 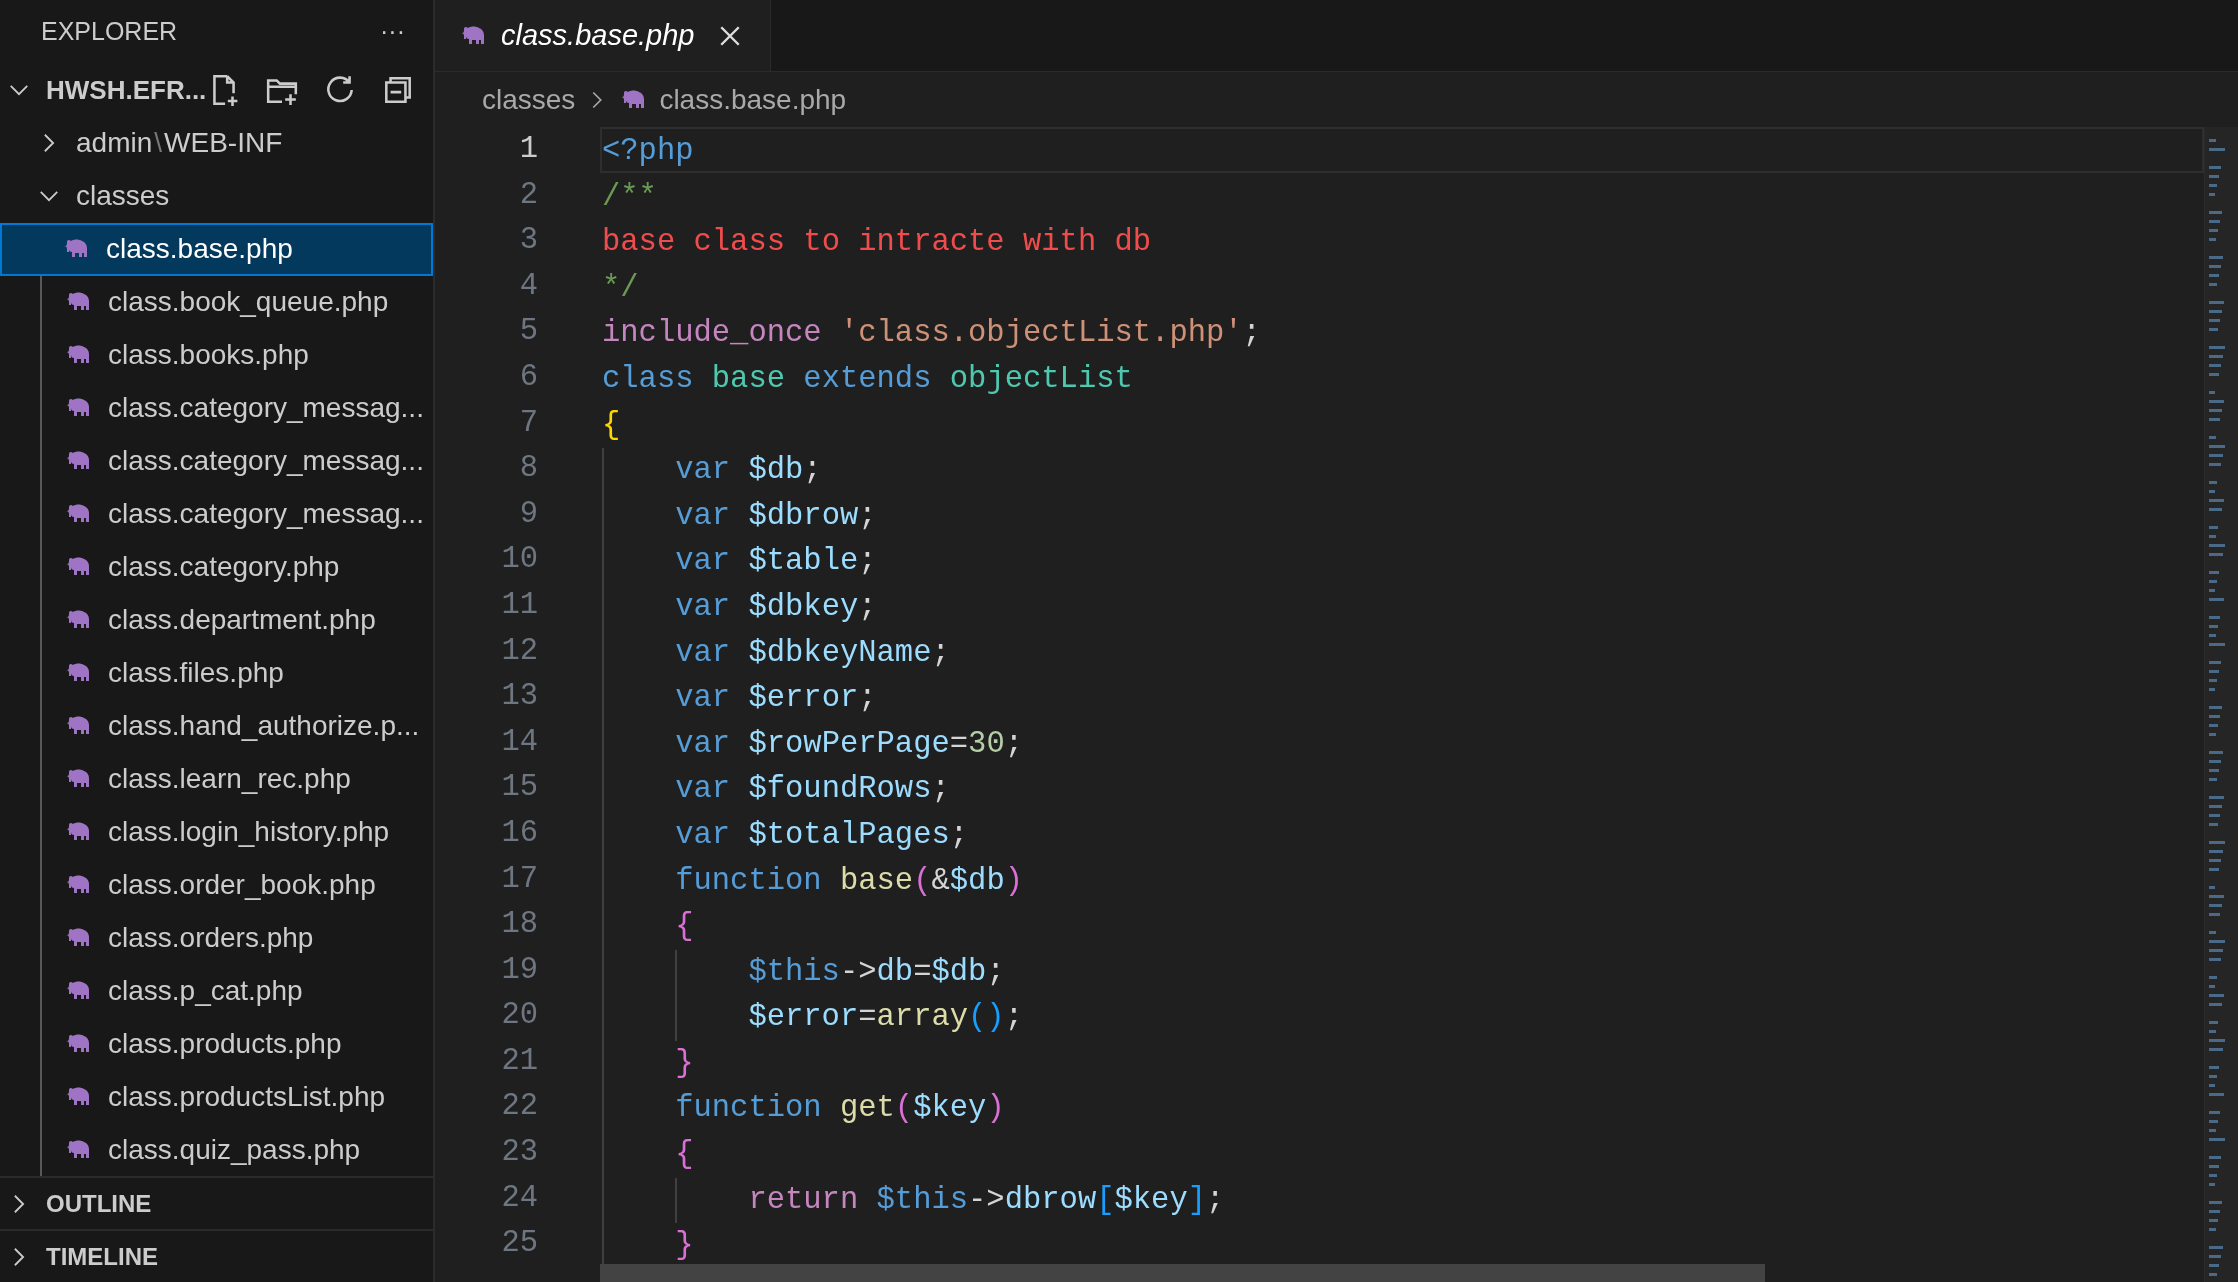 What do you see at coordinates (519, 1107) in the screenshot?
I see `line-number: 22` at bounding box center [519, 1107].